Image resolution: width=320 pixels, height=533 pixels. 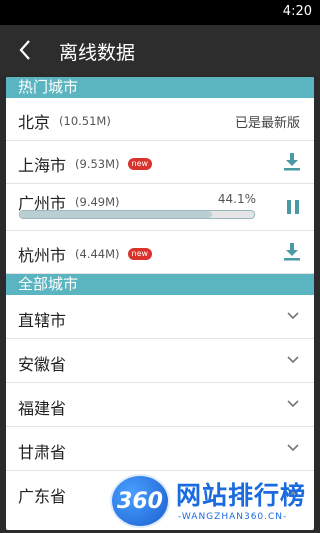 I want to click on site-watermark: 360 网站排行榜 -WANGZHAN360.CN-, so click(x=214, y=500).